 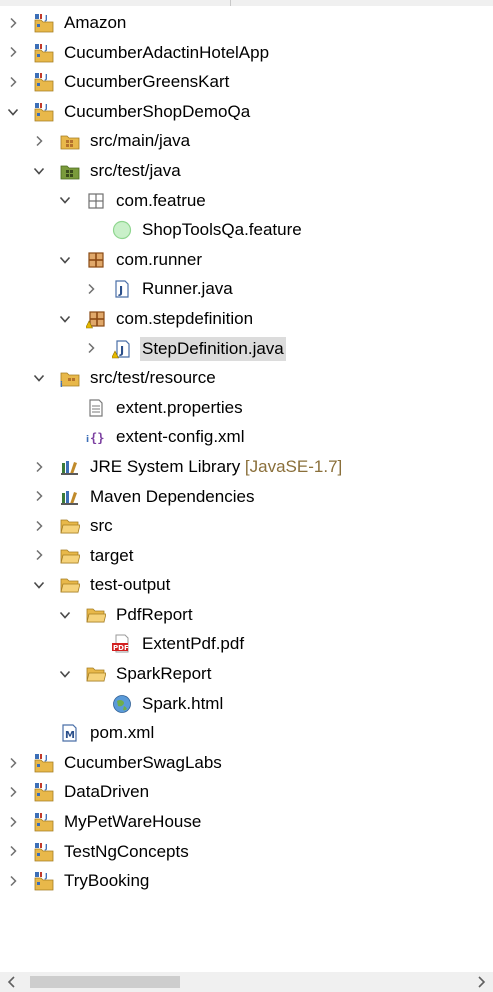 What do you see at coordinates (246, 792) in the screenshot?
I see `tree-item-datadriven: J DataDriven` at bounding box center [246, 792].